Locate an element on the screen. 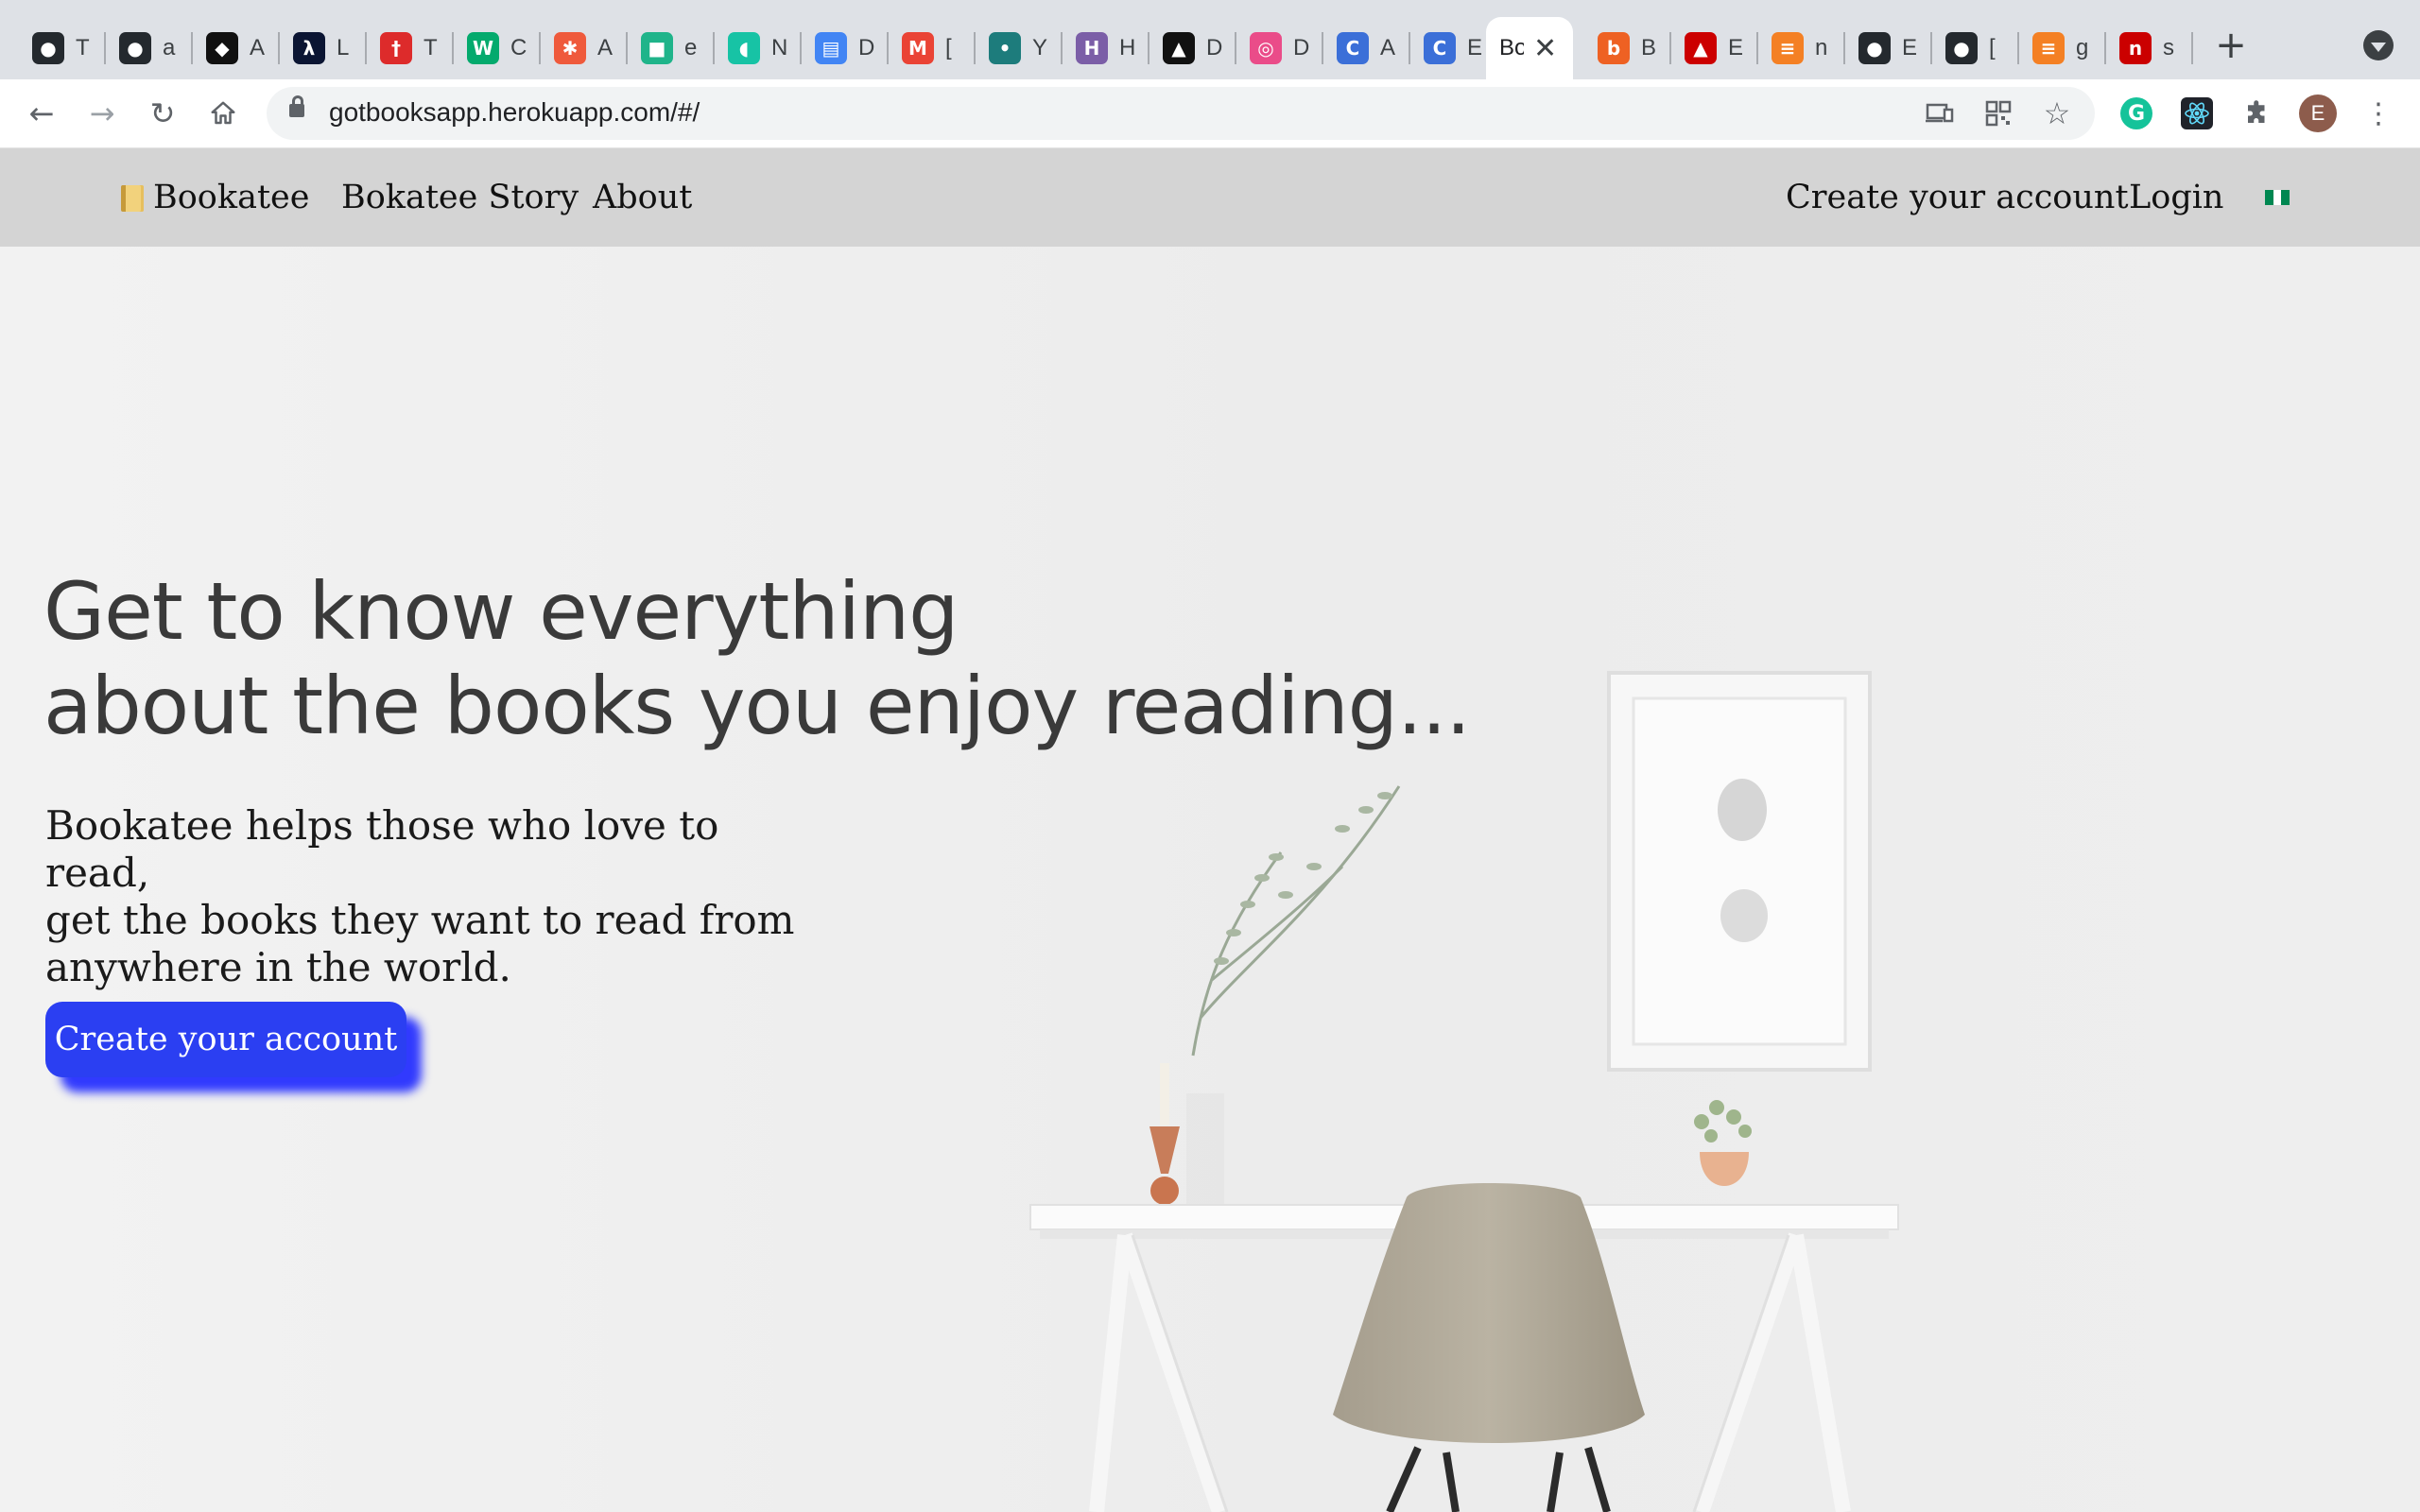 The width and height of the screenshot is (2420, 1512). browser-tab: ◎ D is located at coordinates (1279, 48).